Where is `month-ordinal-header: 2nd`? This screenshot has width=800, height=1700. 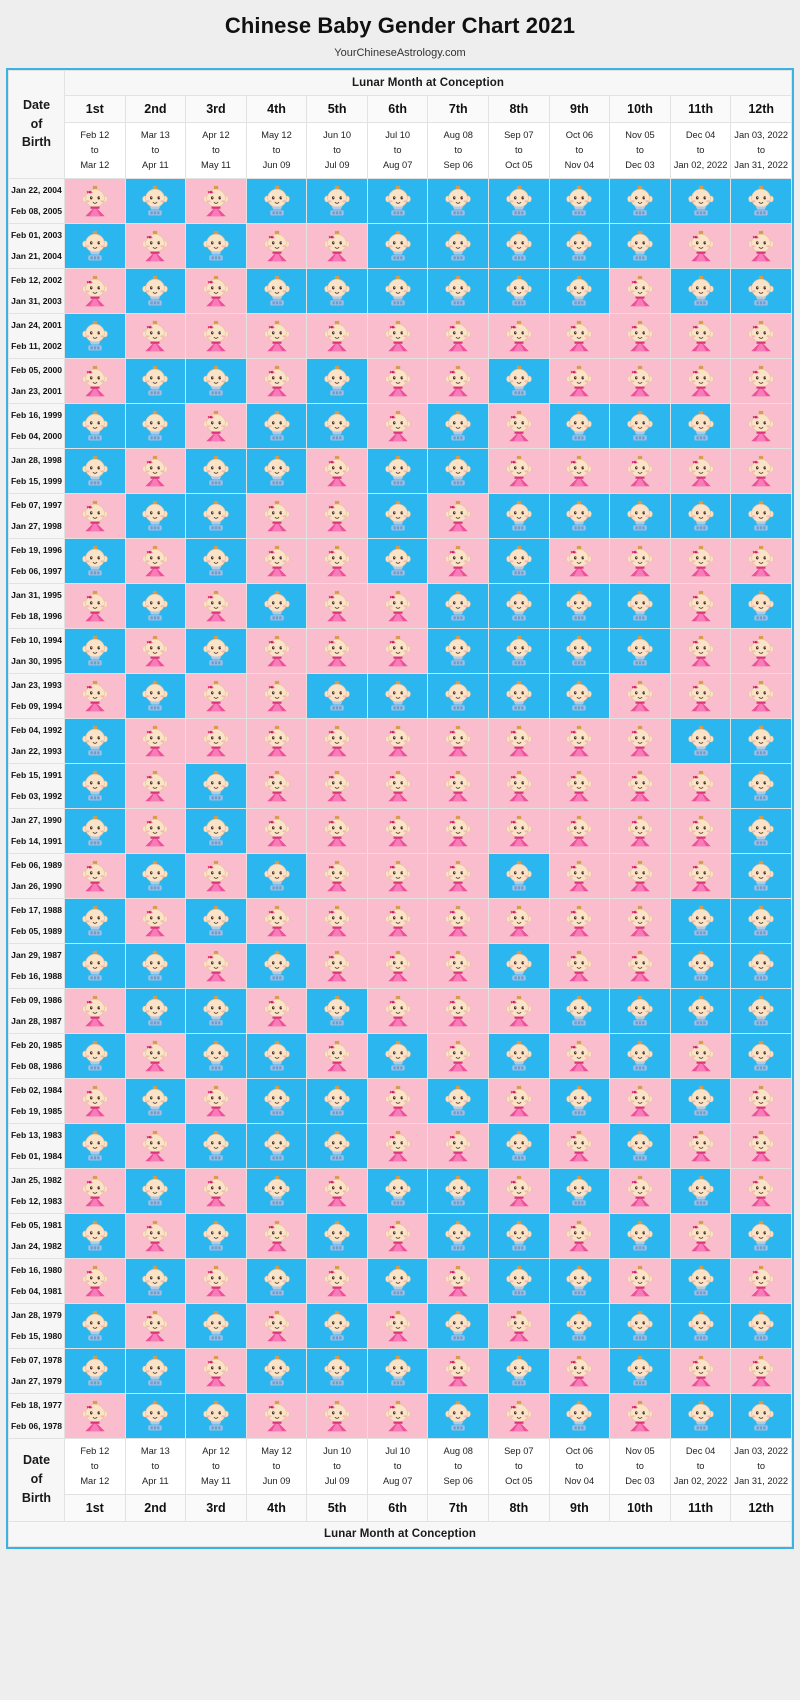
month-ordinal-header: 2nd is located at coordinates (155, 108).